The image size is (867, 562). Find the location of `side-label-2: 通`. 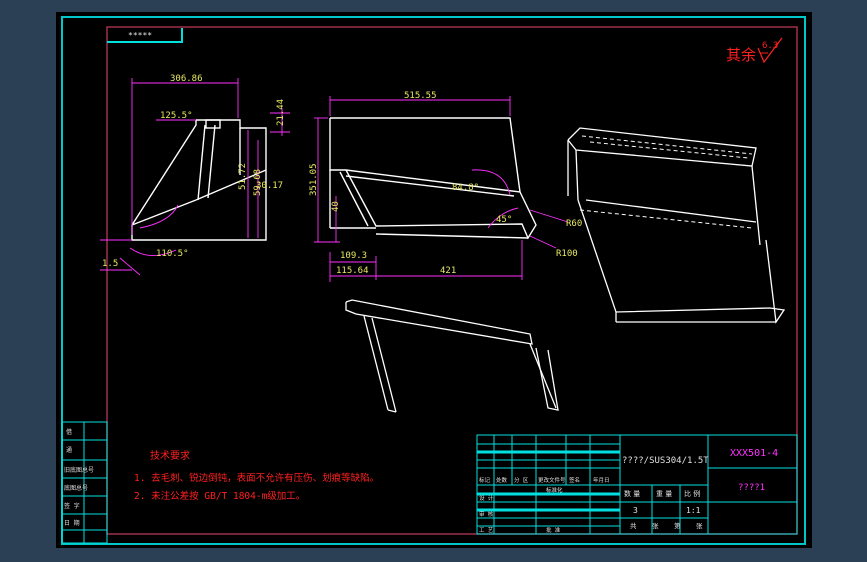

side-label-2: 通 is located at coordinates (69, 450).